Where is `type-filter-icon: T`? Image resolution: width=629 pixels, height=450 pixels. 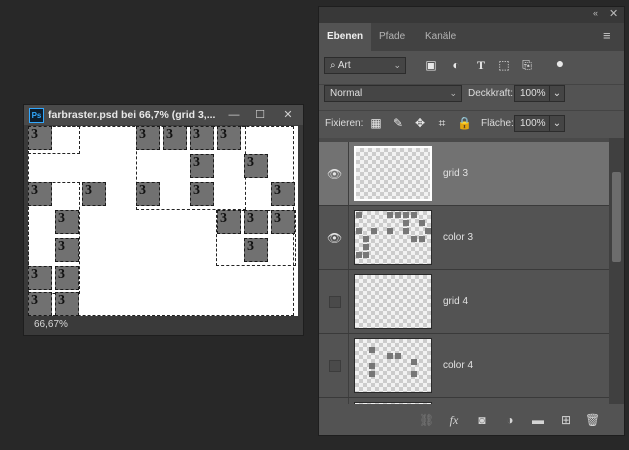
type-filter-icon: T is located at coordinates (481, 65).